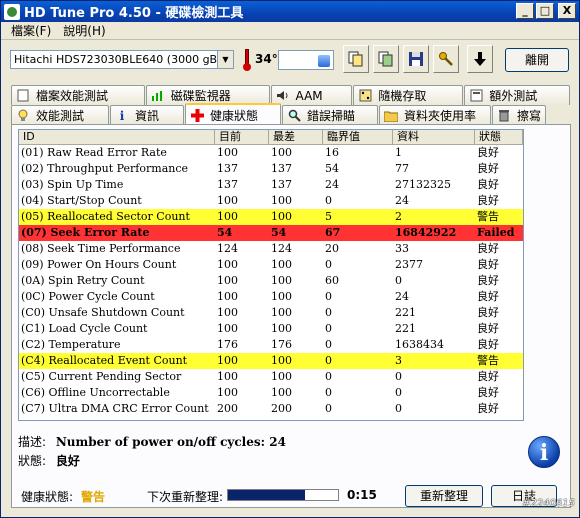 This screenshot has height=518, width=580. What do you see at coordinates (496, 232) in the screenshot?
I see `cell-status: Failed` at bounding box center [496, 232].